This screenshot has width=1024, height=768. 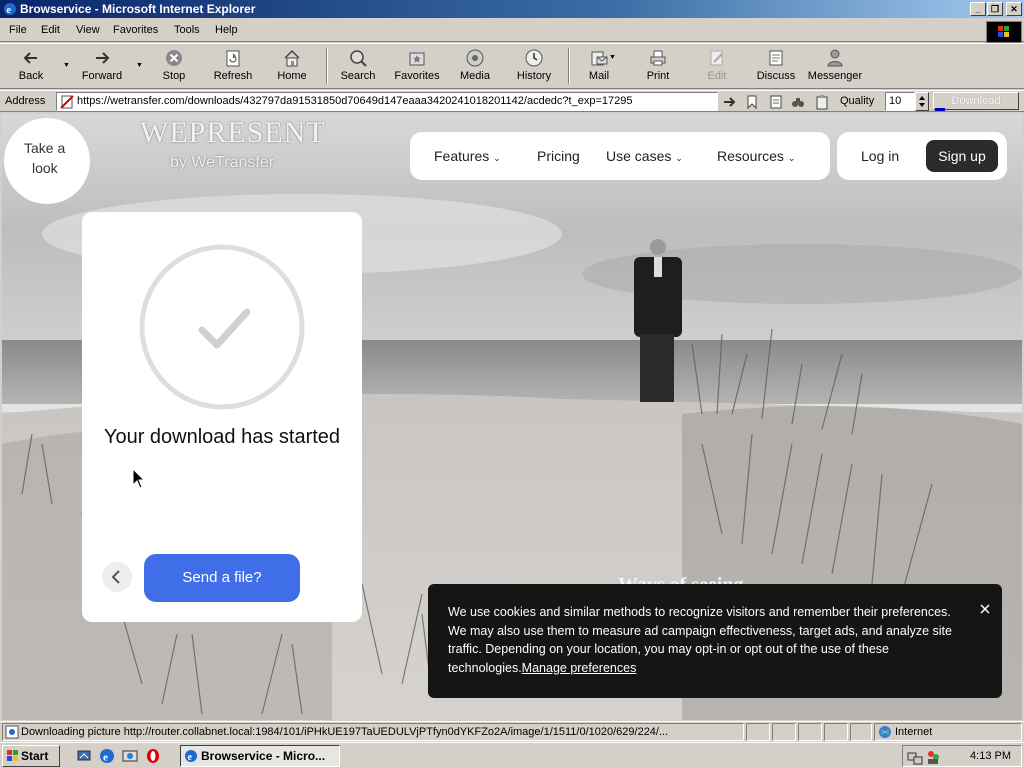 I want to click on ie-quicklaunch-icon: e, so click(x=107, y=756).